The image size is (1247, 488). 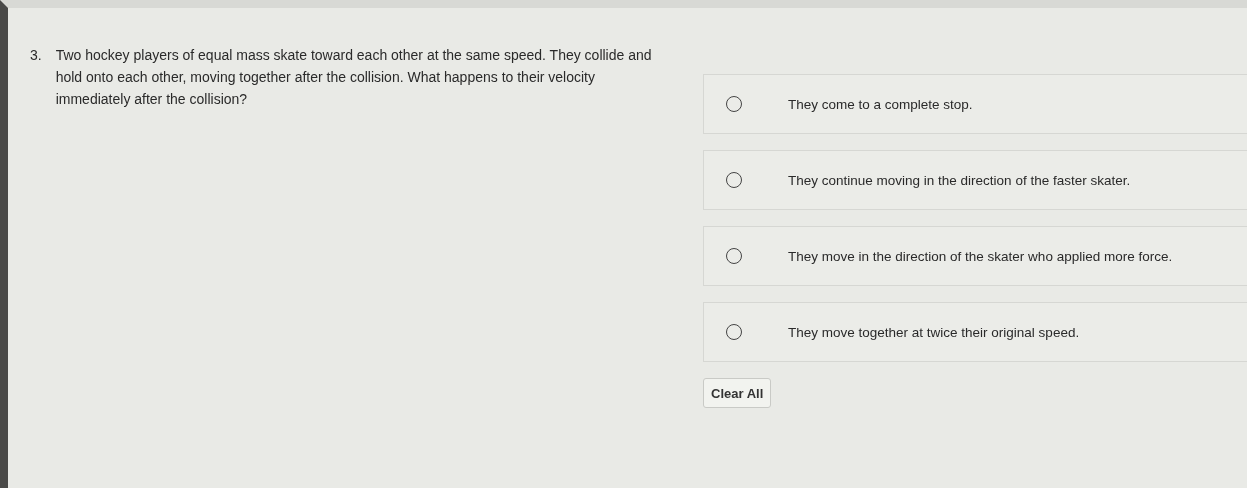 I want to click on option-label: They move together at twice their original speed., so click(x=934, y=332).